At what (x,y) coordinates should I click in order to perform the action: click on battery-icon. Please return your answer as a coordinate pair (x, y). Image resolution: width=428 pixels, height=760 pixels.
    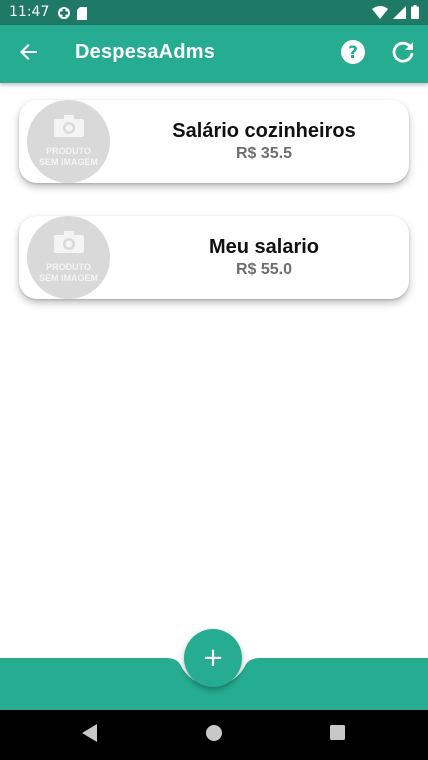
    Looking at the image, I should click on (415, 14).